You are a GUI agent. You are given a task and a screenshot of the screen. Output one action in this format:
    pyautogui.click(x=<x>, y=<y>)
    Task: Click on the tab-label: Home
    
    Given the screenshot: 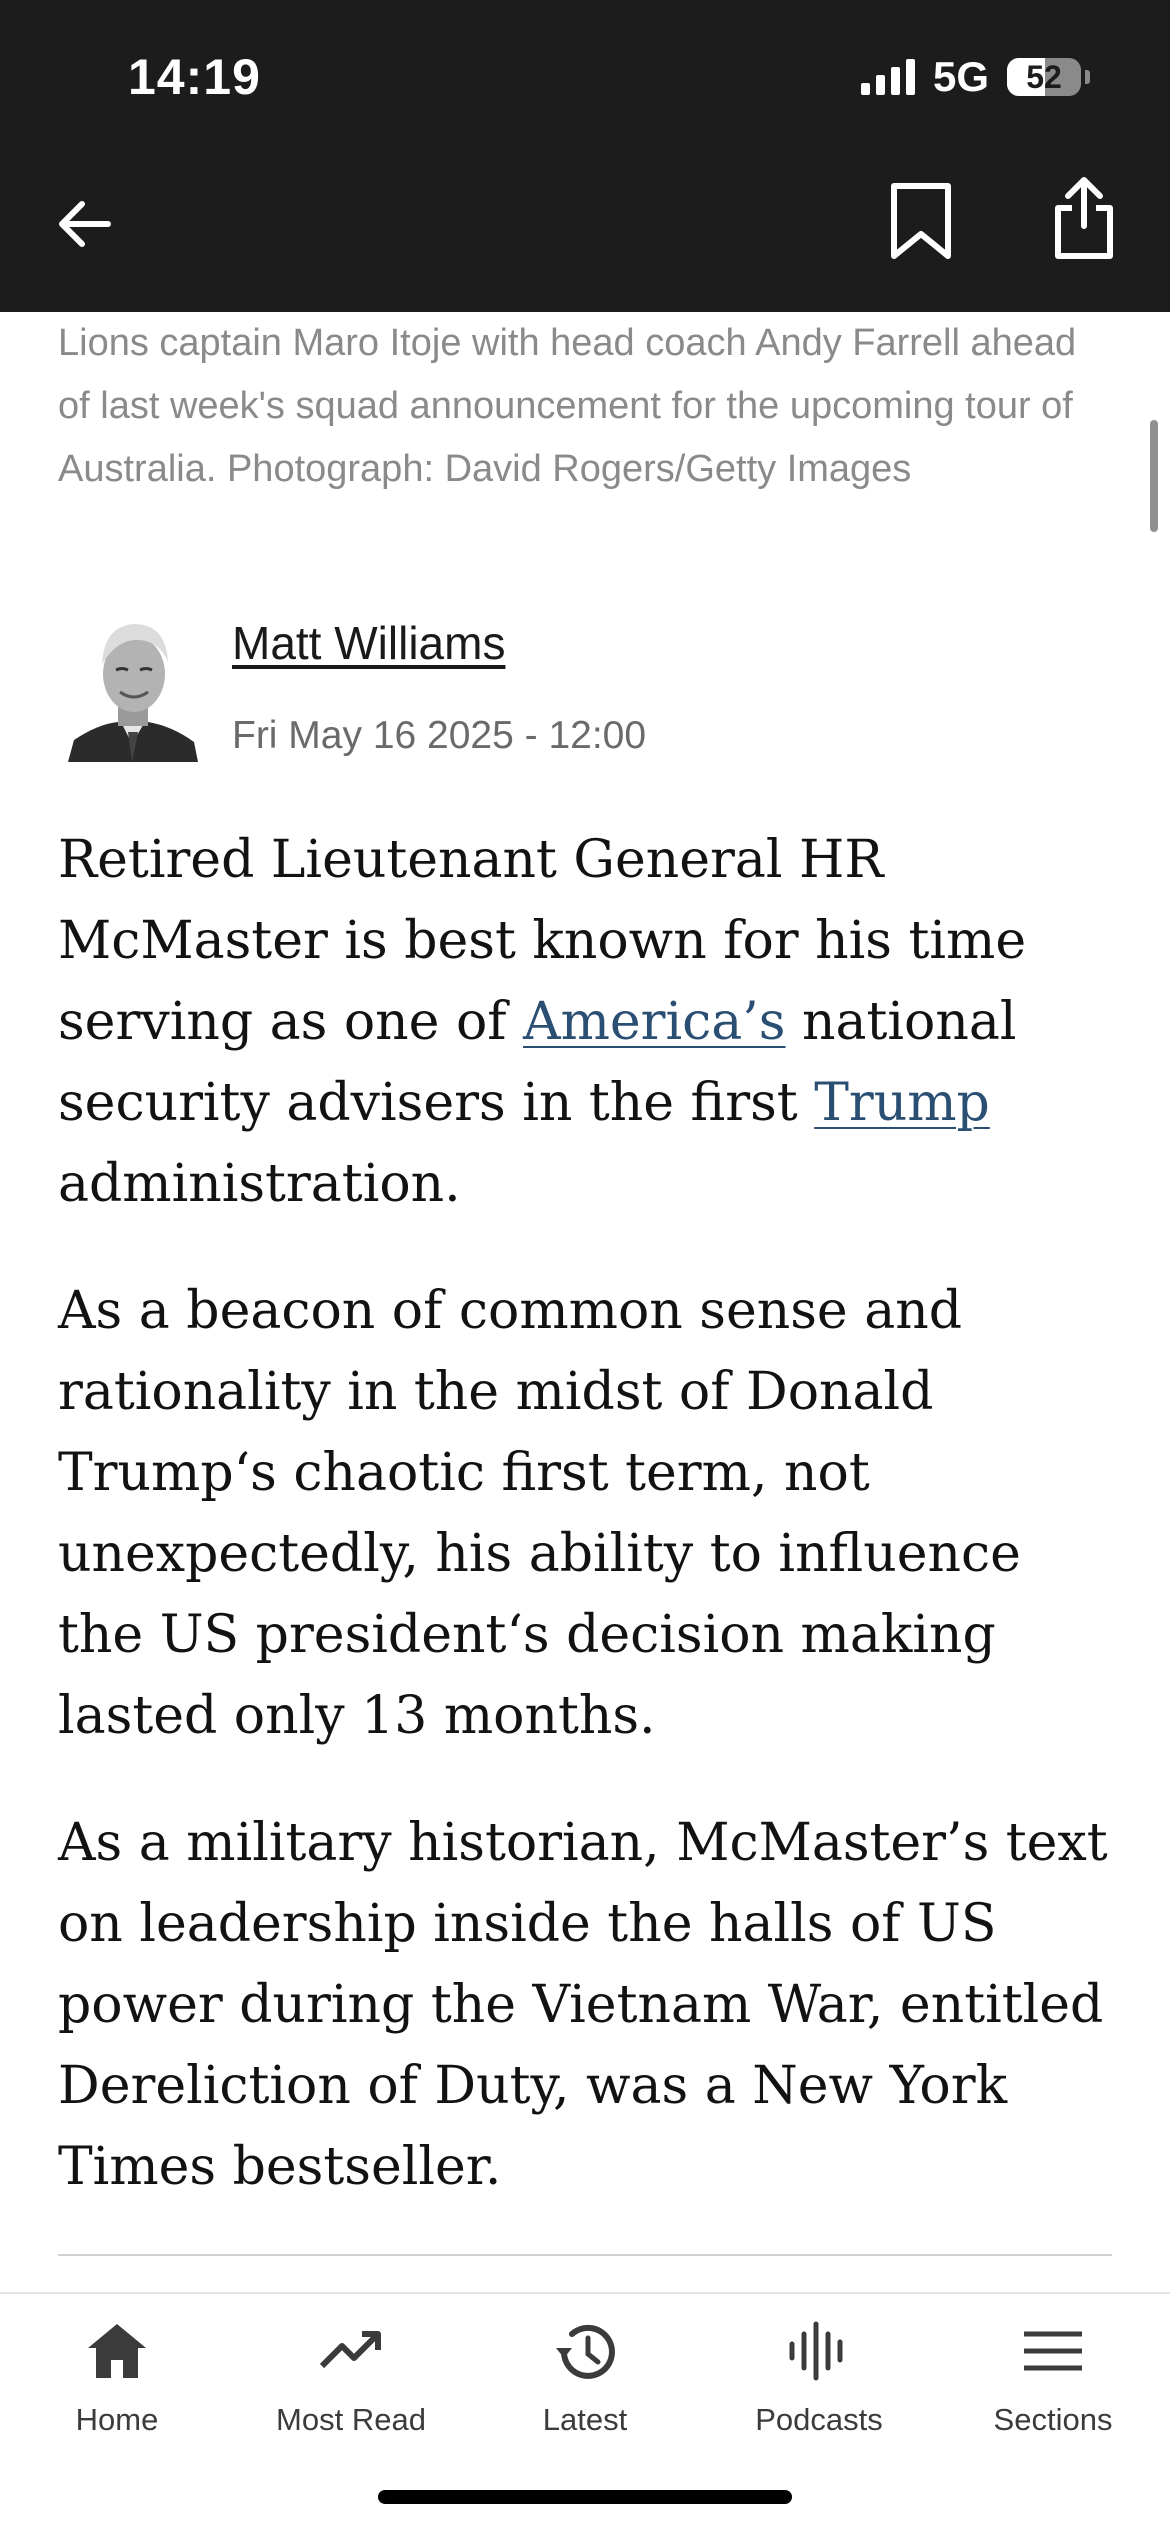 What is the action you would take?
    pyautogui.click(x=117, y=2419)
    